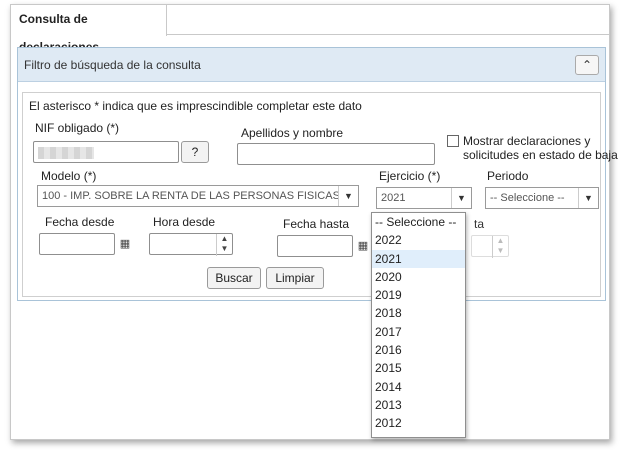 The width and height of the screenshot is (621, 450). Describe the element at coordinates (77, 128) in the screenshot. I see `nif-label: NIF obligado (*)` at that location.